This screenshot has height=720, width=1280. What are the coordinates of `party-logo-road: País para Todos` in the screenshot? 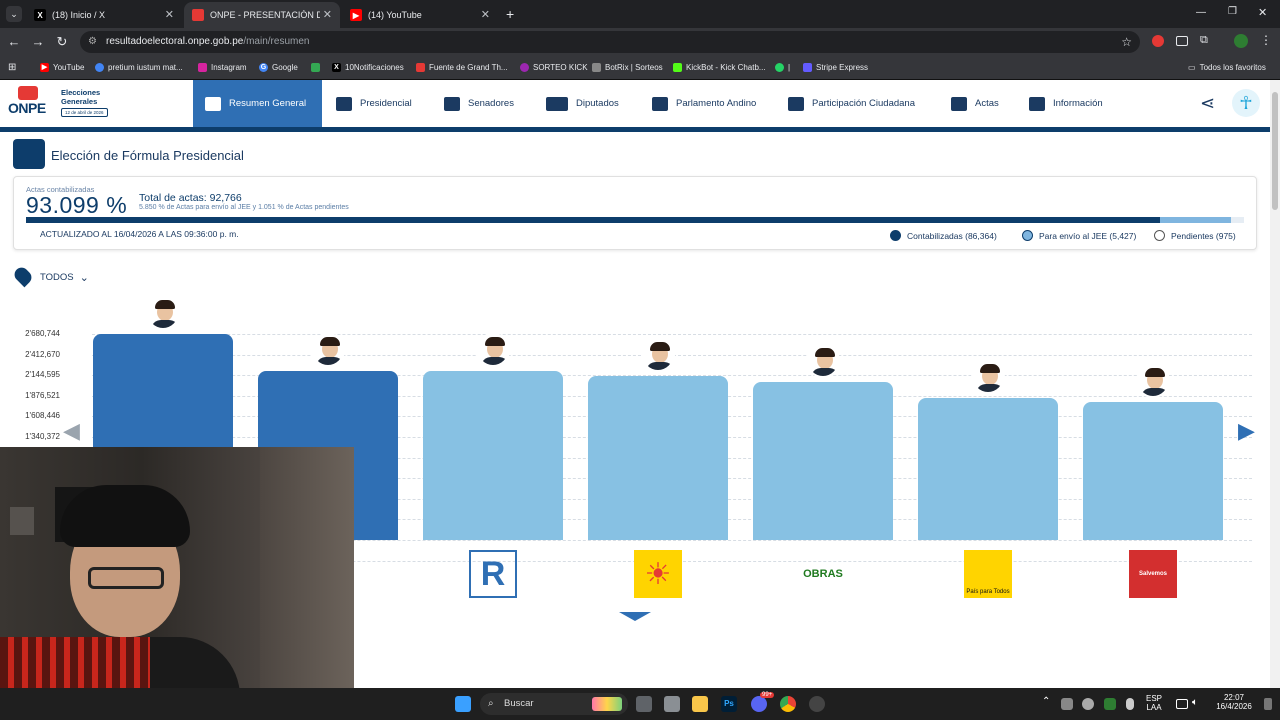 It's located at (988, 574).